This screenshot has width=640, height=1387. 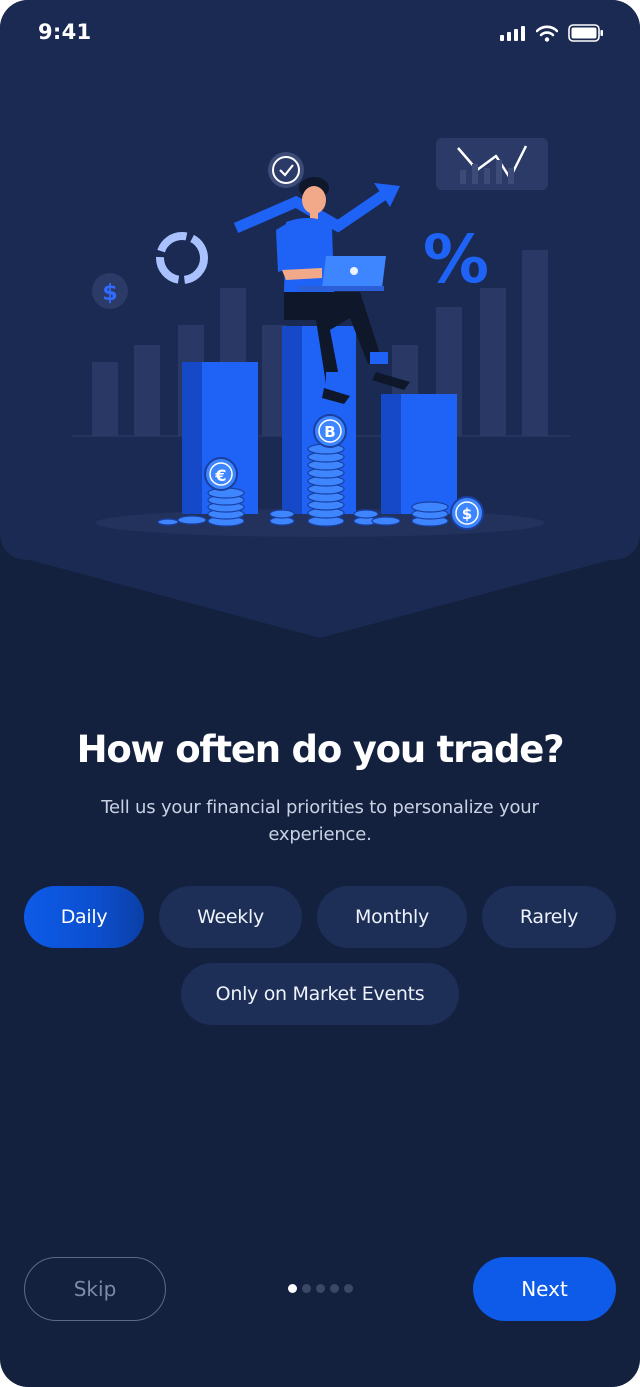 I want to click on euro-coin-icon: €, so click(x=221, y=474).